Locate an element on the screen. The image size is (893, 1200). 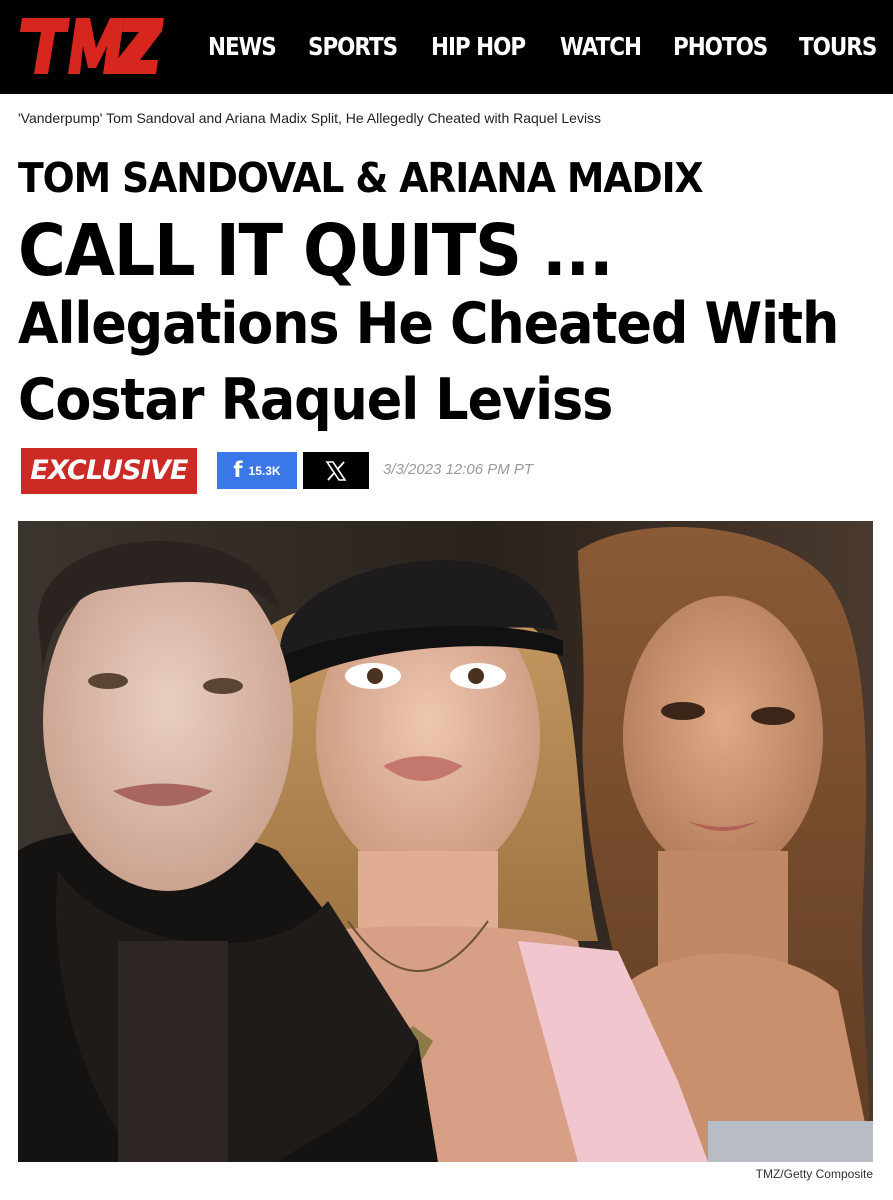
image-caption: TMZ/Getty Composite is located at coordinates (814, 1174).